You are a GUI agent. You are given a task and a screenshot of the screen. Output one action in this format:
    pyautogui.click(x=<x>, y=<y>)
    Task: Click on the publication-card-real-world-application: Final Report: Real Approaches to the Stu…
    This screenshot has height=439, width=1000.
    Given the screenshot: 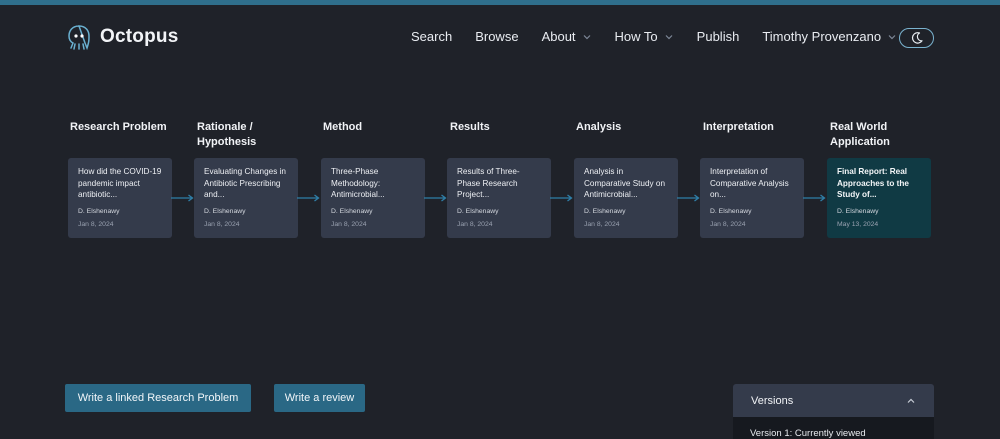 What is the action you would take?
    pyautogui.click(x=879, y=198)
    